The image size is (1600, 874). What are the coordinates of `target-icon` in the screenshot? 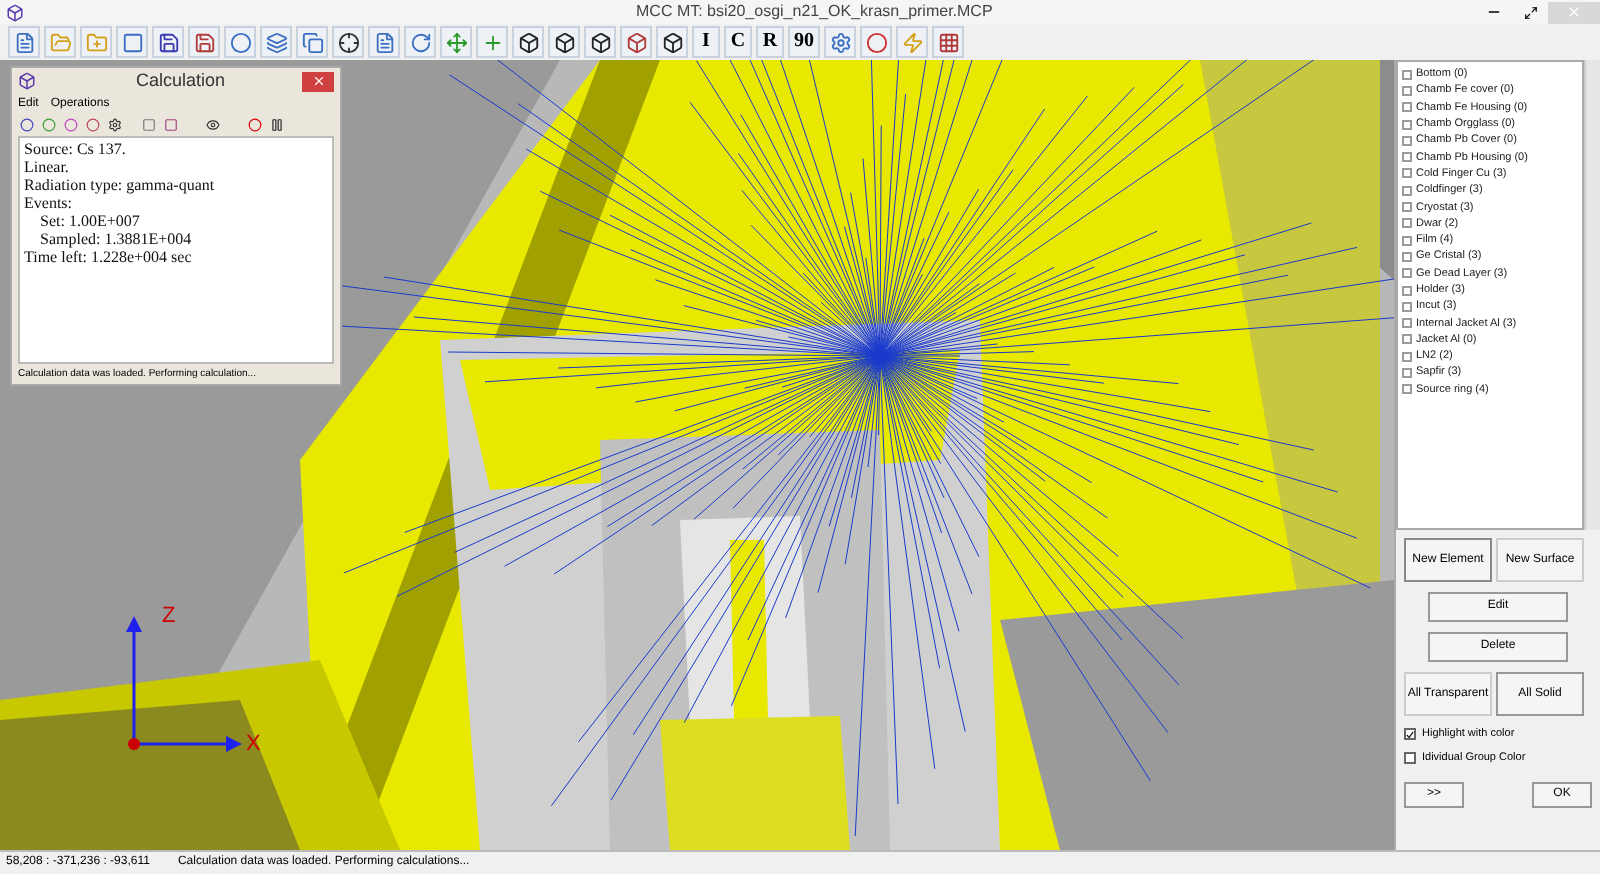 It's located at (876, 42).